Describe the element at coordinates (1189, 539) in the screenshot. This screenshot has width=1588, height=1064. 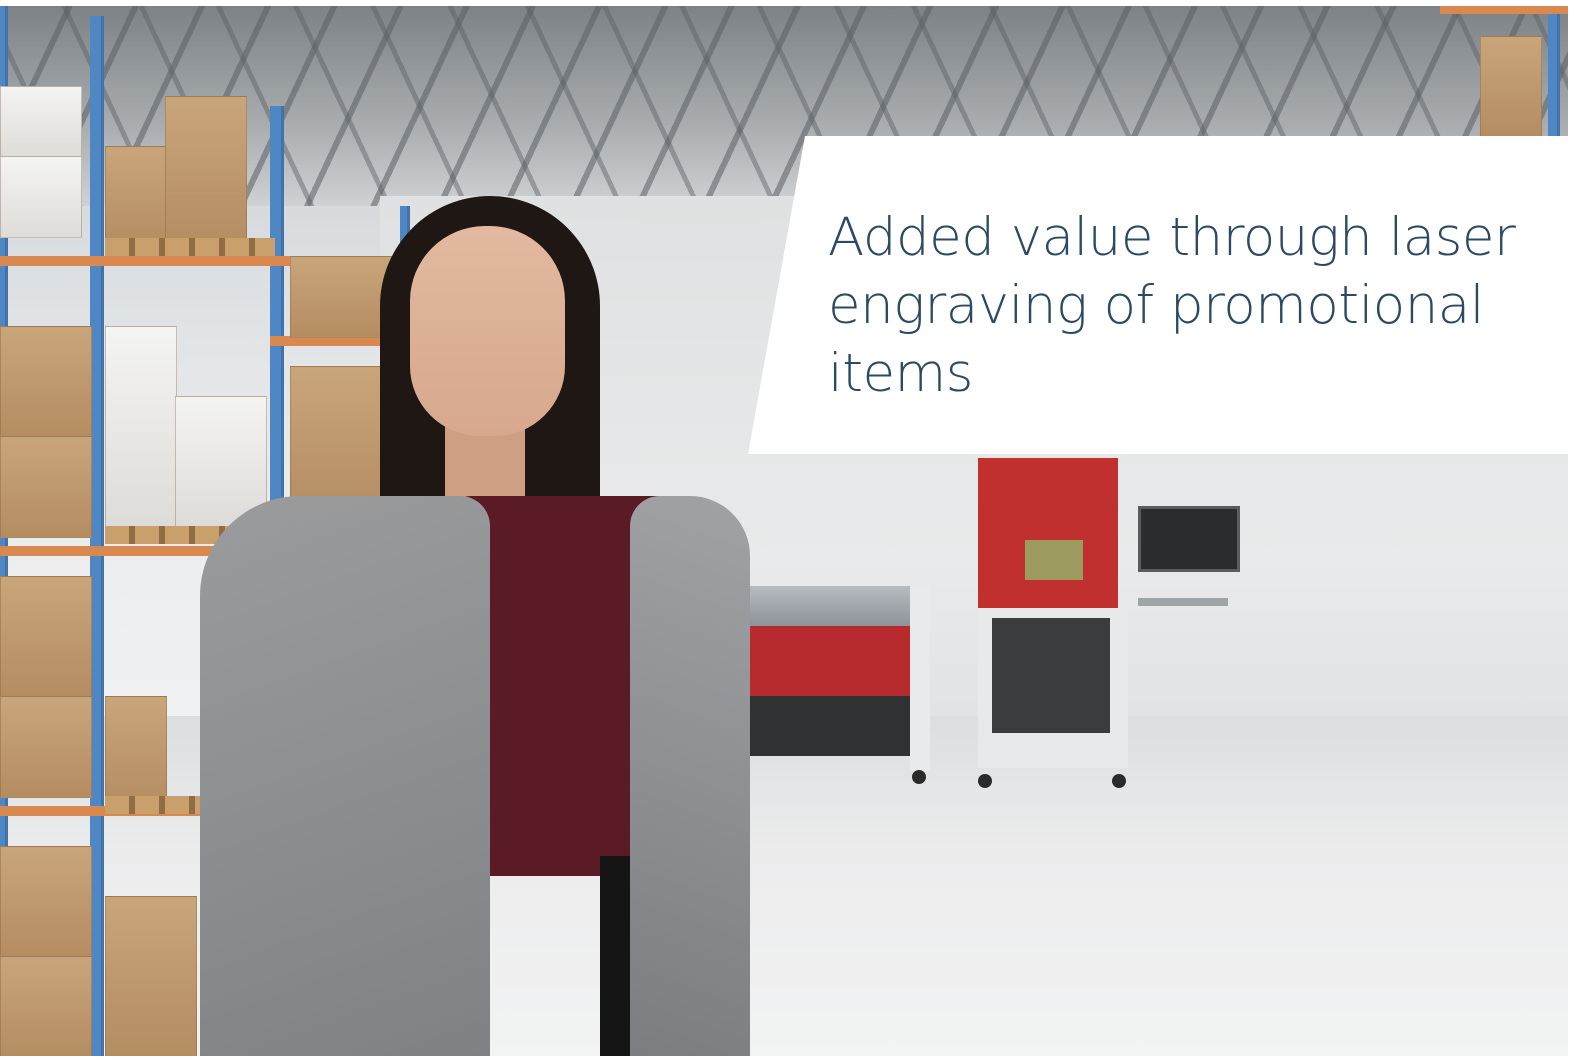
I see `monitor` at that location.